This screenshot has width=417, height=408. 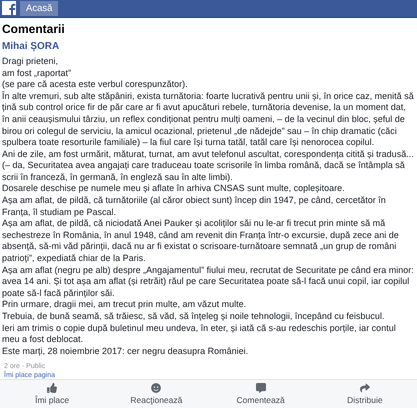 What do you see at coordinates (194, 206) in the screenshot?
I see `post-paragraph: Așa am aflat, de pildă, că turnătoriile (al căror obiect sunt) încep din 1947, pe când, cercetător în Franța, îl studiam pe Pascal.` at bounding box center [194, 206].